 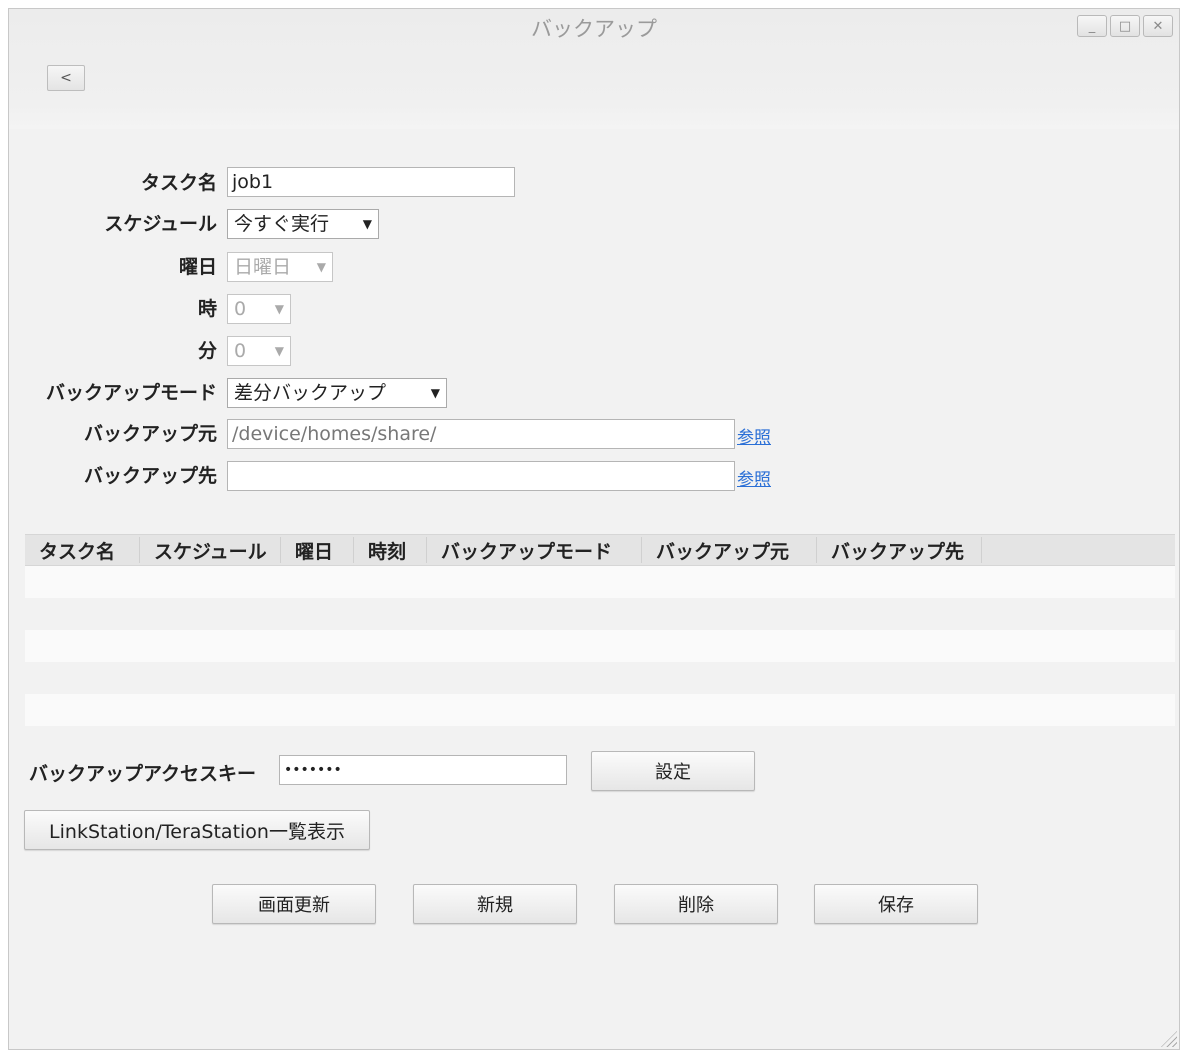 What do you see at coordinates (310, 393) in the screenshot?
I see `mode-value: 差分バックアップ` at bounding box center [310, 393].